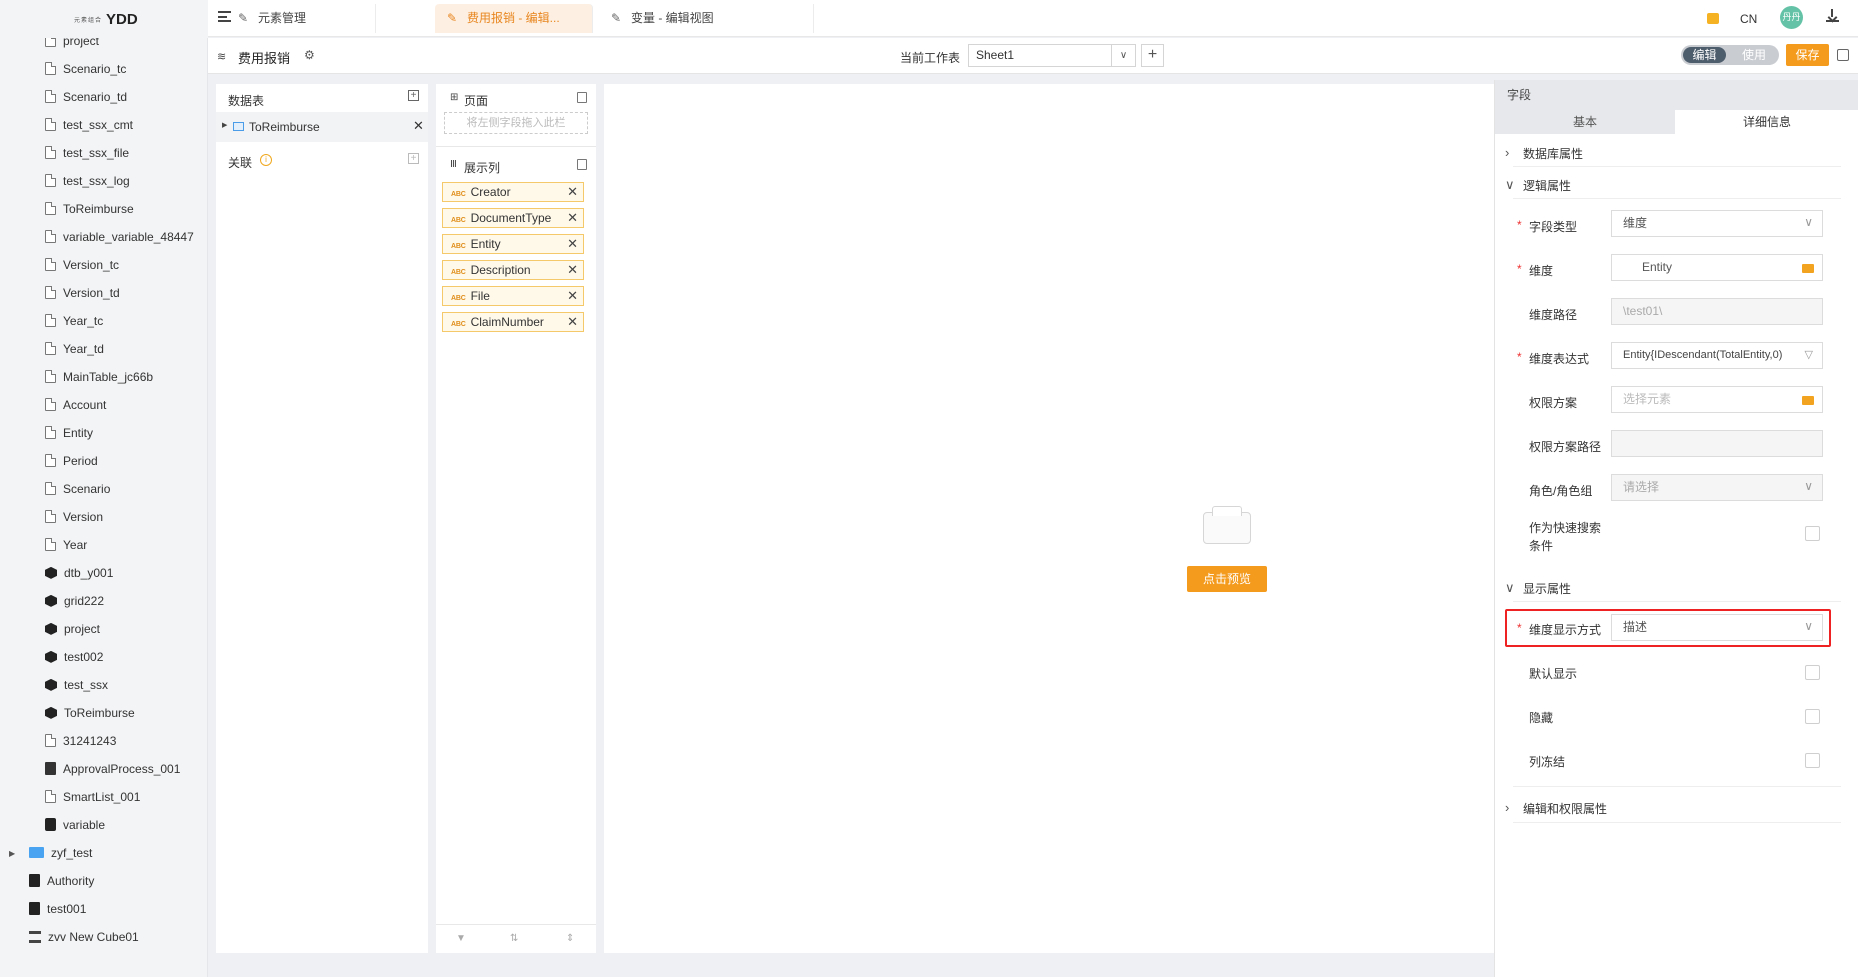 This screenshot has height=977, width=1858. What do you see at coordinates (1717, 487) in the screenshot?
I see `role-select: 请选择 ∨` at bounding box center [1717, 487].